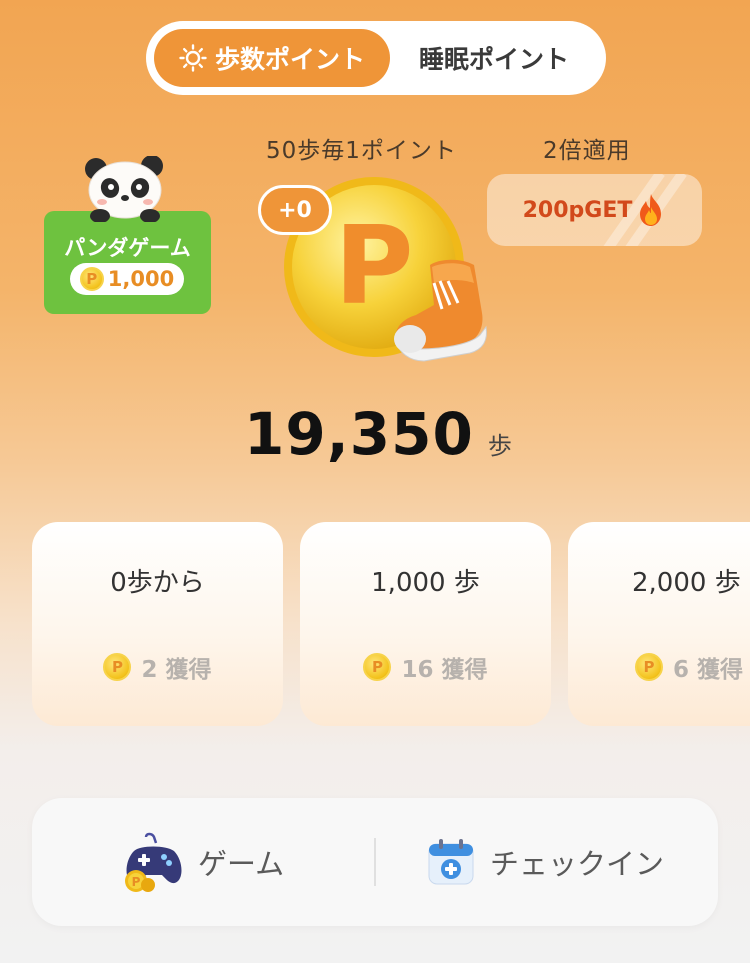  I want to click on panda-game-coins: P 1,000, so click(127, 279).